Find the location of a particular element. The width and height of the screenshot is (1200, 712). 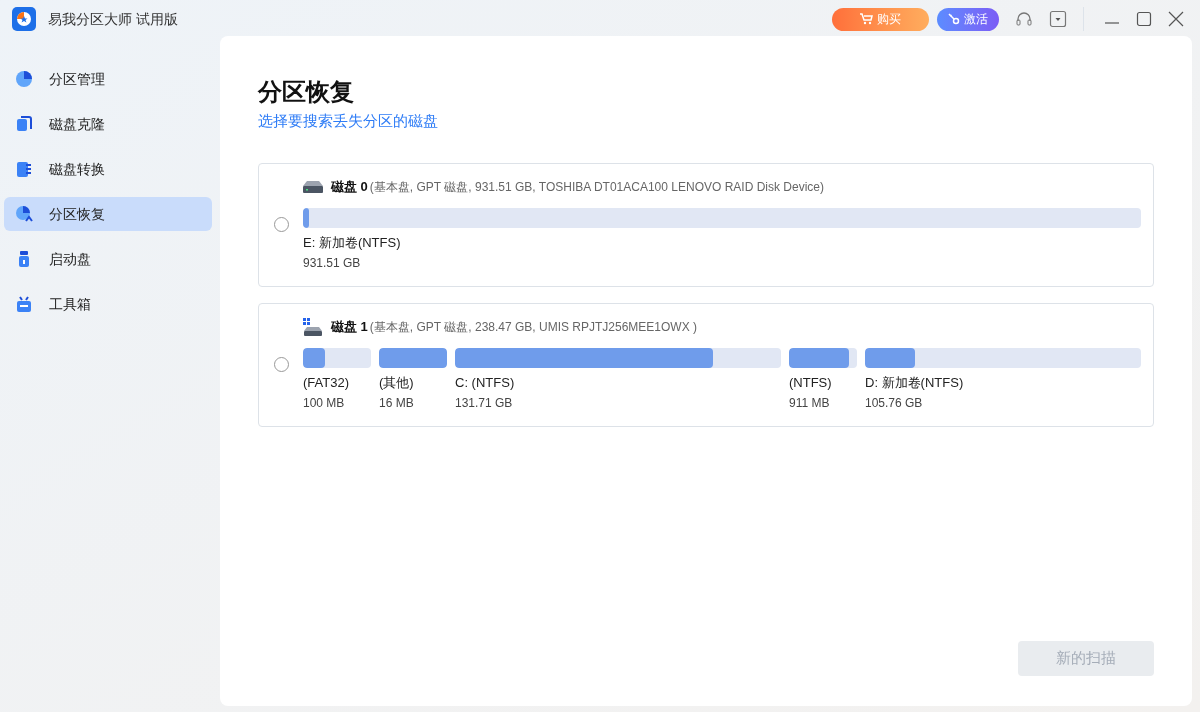

disk-card: 磁盘 1(基本盘, GPT 磁盘, 238.47 GB, UMIS RPJTJ256MEE1OWX ) (FAT32) 100 MB (其他) 16 MB C: (NTFS) 131.71 GB (NTFS) 911 MB D: 新加卷(NTFS) 105.76 GB is located at coordinates (706, 364).